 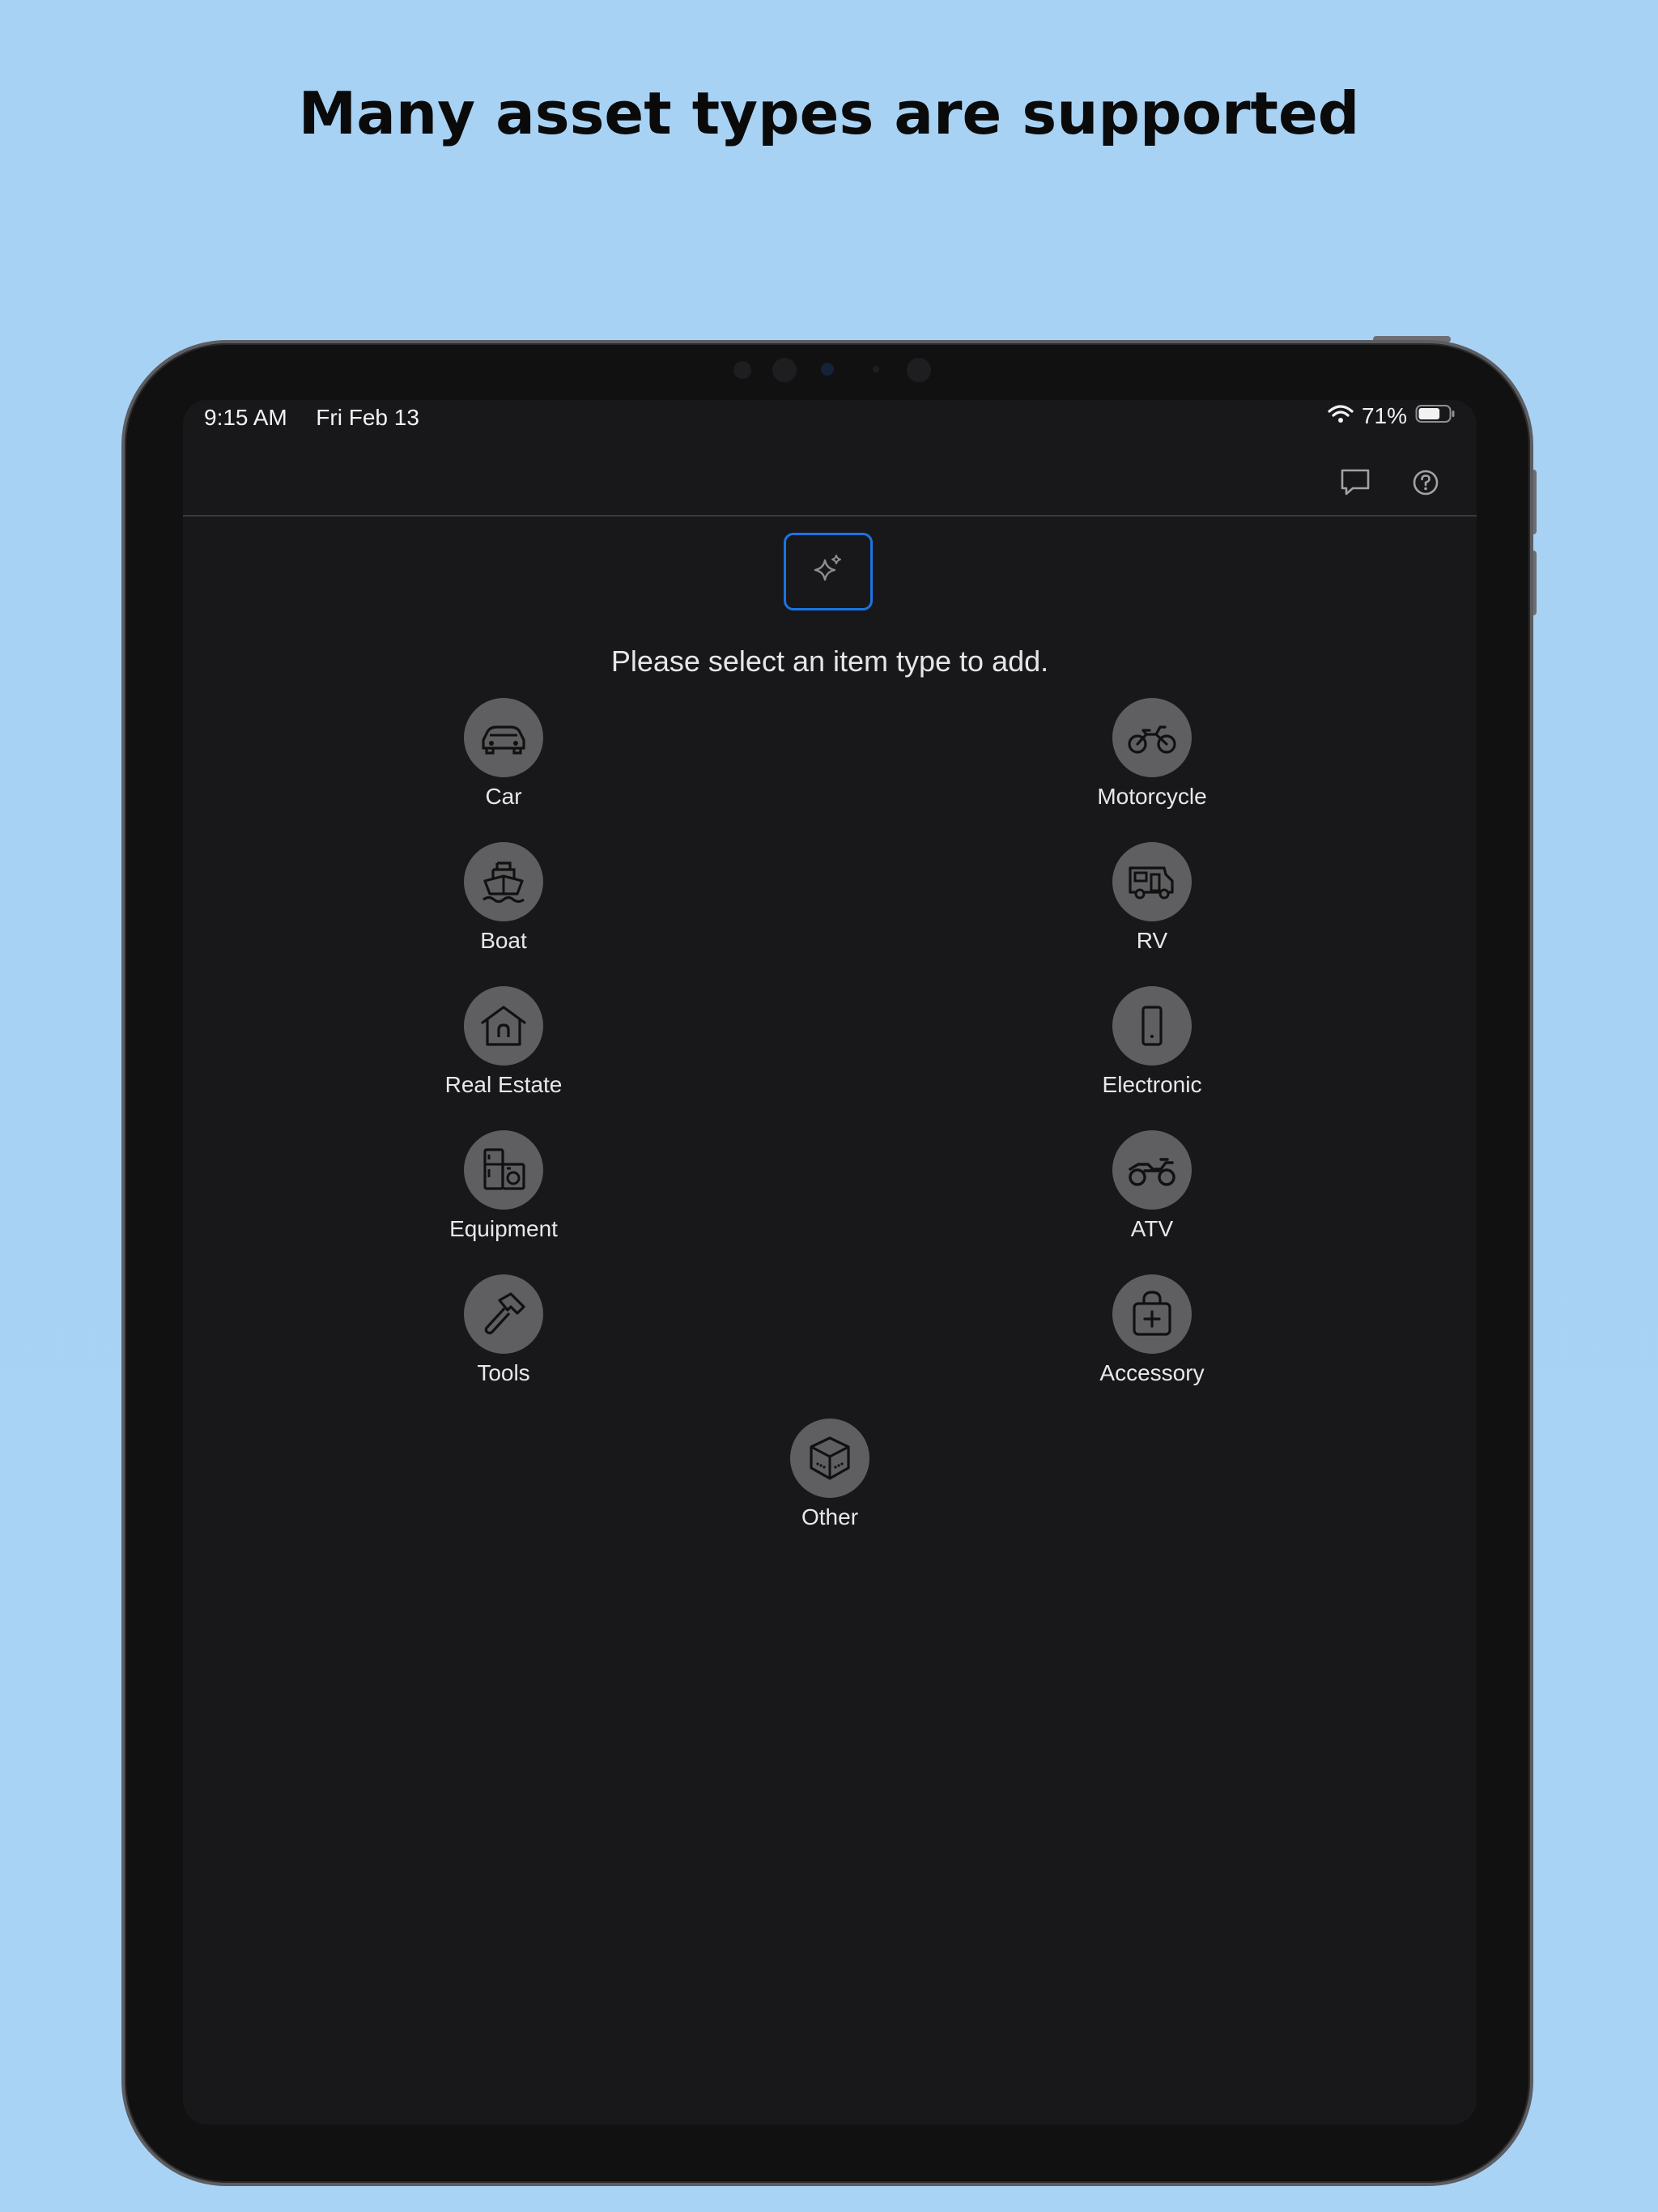 I want to click on item-type-equipment: Equipment, so click(x=503, y=1186).